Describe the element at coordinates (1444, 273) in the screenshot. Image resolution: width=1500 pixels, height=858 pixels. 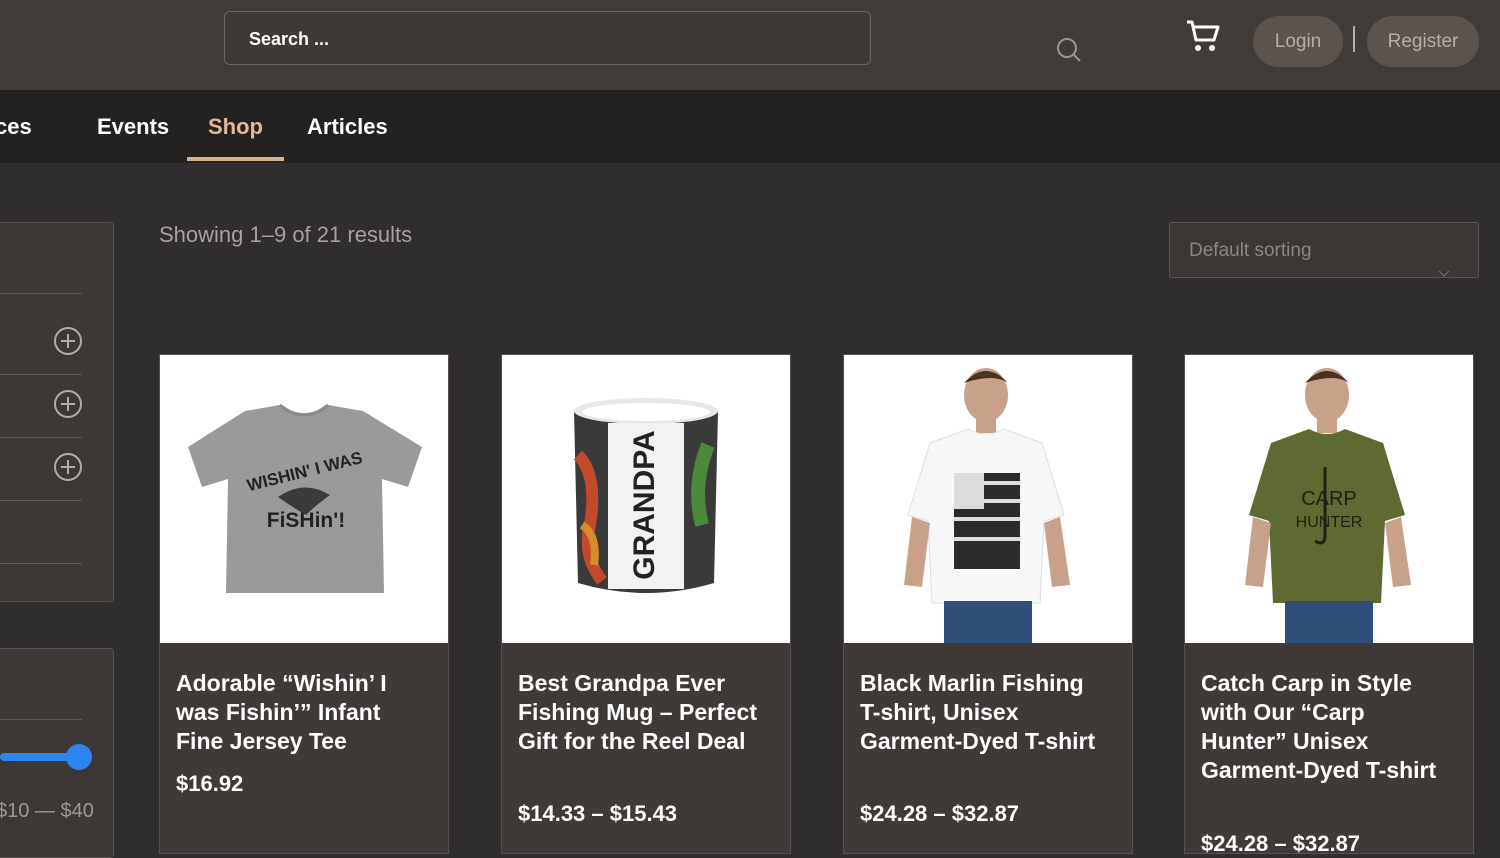
I see `chevron-down-icon` at that location.